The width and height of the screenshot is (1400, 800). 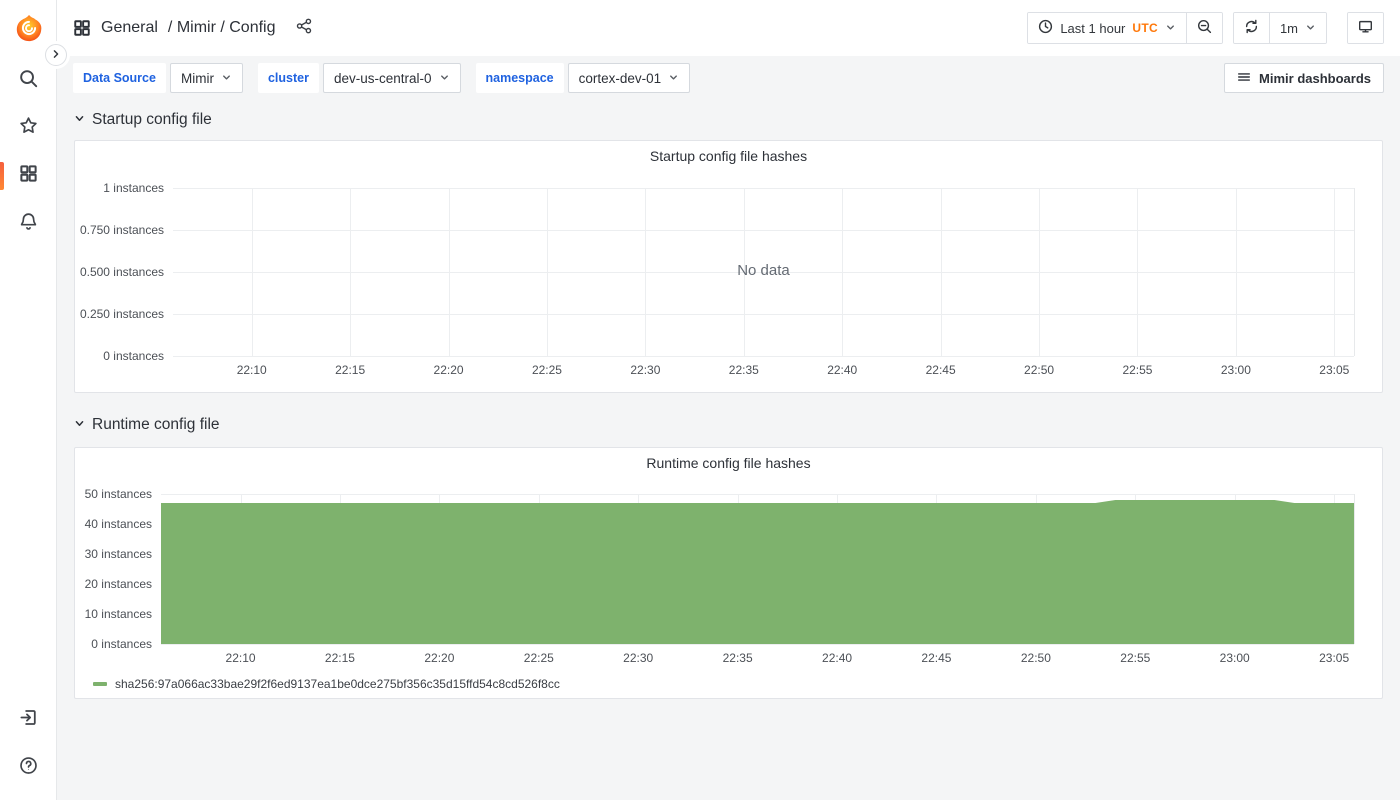 I want to click on sidebar-item-help, so click(x=28, y=768).